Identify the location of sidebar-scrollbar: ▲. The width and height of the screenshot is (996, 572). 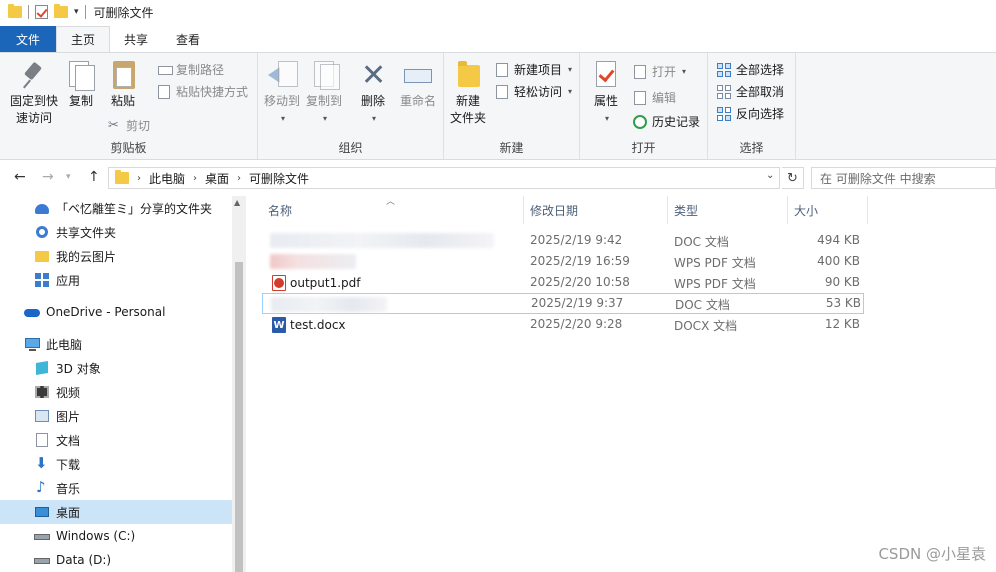
(239, 384).